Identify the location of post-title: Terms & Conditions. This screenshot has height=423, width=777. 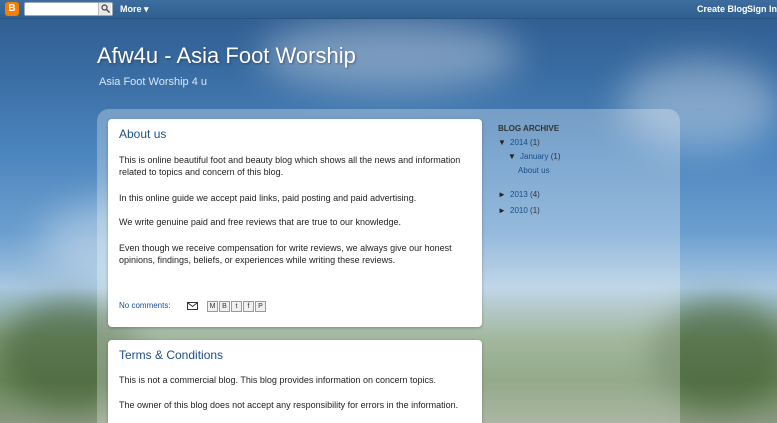
(171, 355).